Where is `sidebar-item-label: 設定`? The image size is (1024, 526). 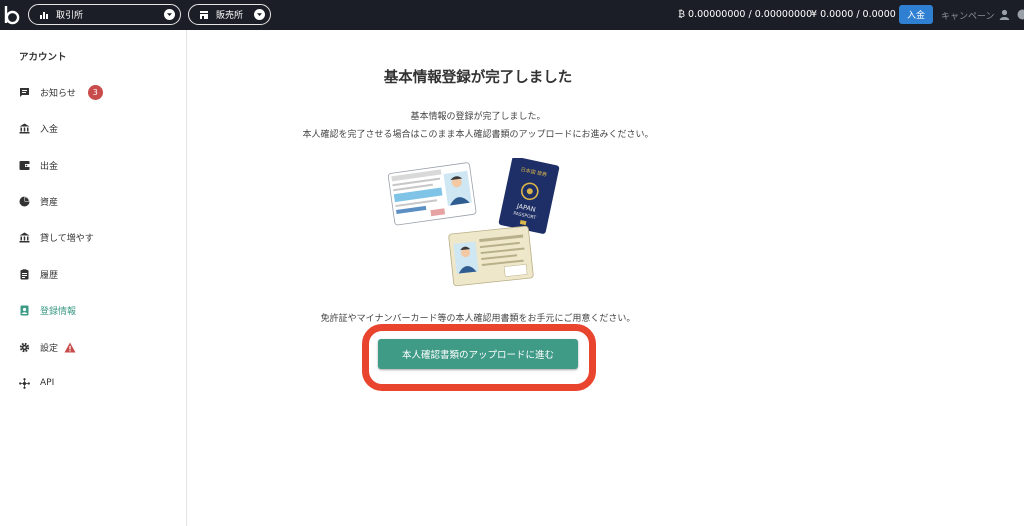 sidebar-item-label: 設定 is located at coordinates (49, 348).